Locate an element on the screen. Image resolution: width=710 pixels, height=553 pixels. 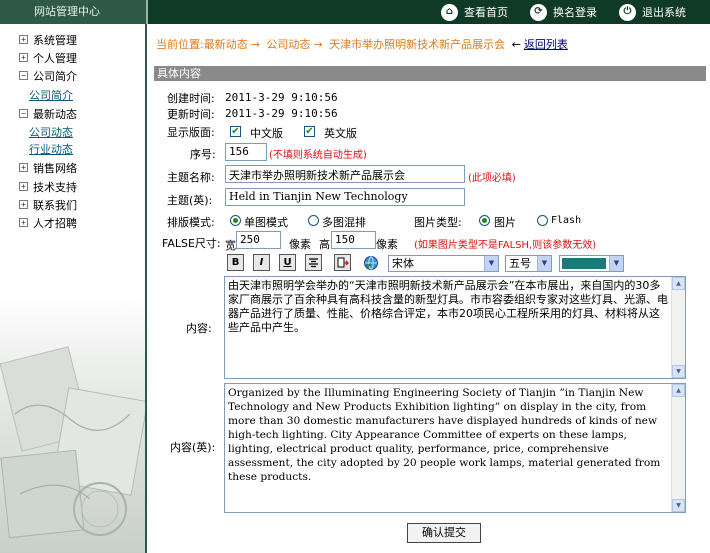
font-size-select: 五号 ▼ is located at coordinates (528, 263).